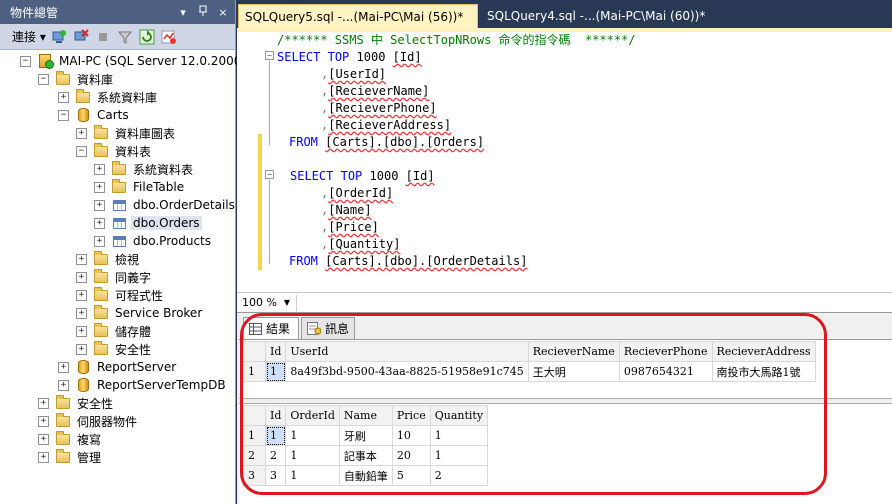  Describe the element at coordinates (144, 169) in the screenshot. I see `tree-node: + 系統資料表` at that location.